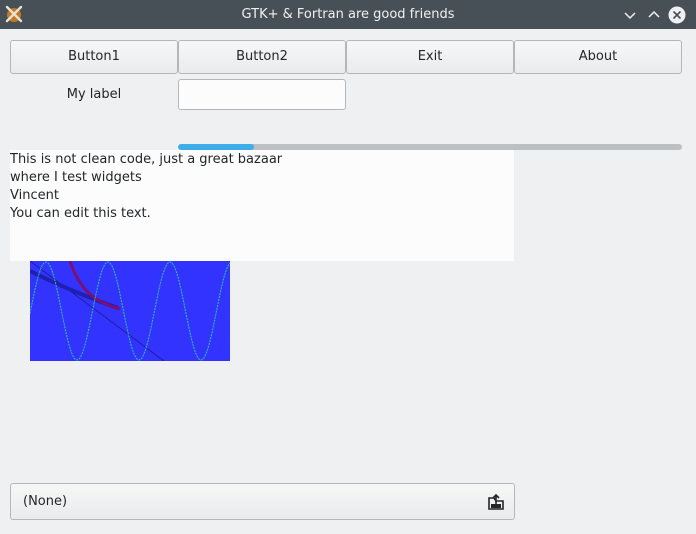  What do you see at coordinates (80, 213) in the screenshot?
I see `text-line: You can edit this text.` at bounding box center [80, 213].